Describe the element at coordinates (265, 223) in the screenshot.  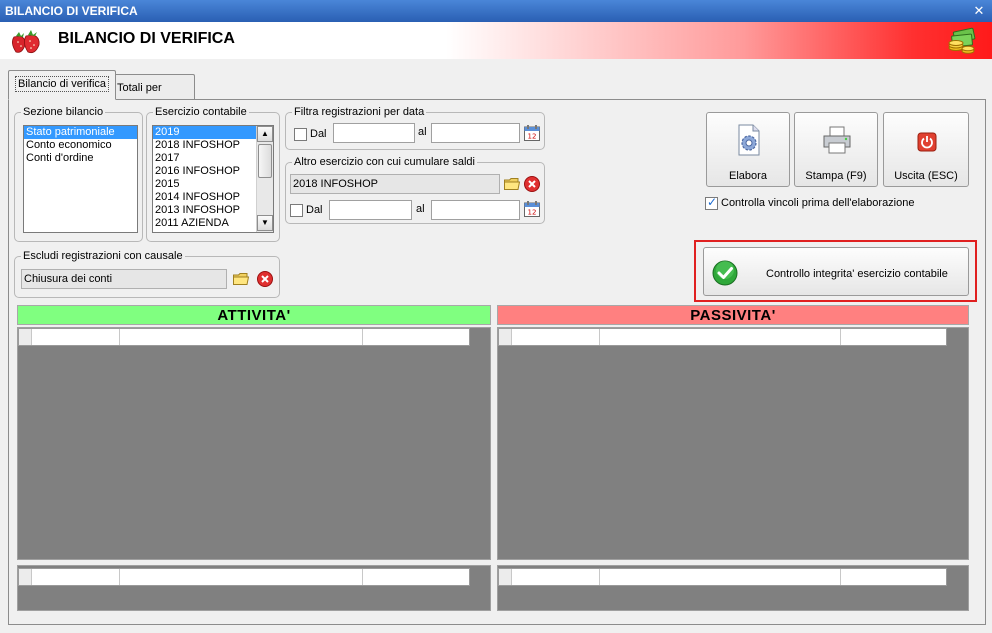
I see `scroll-down-icon: ▼` at that location.